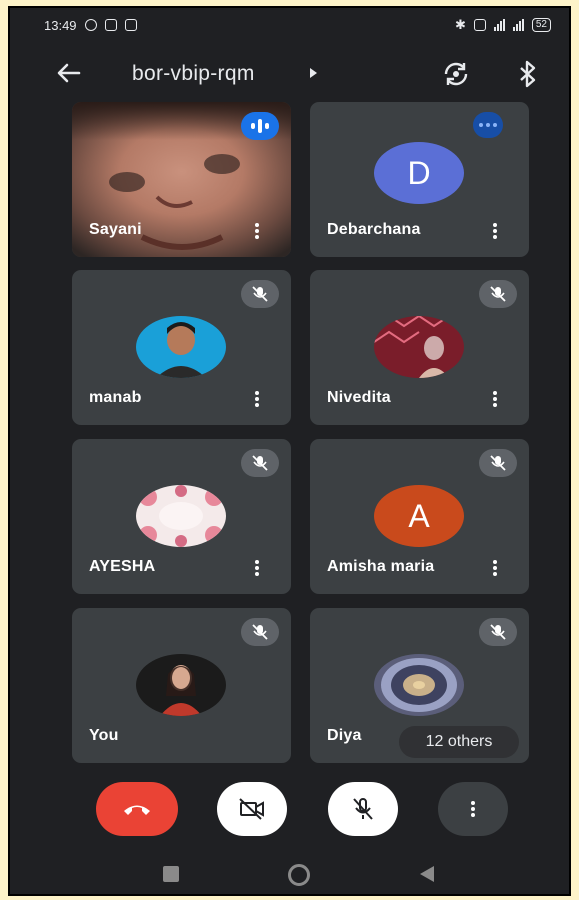 Image resolution: width=579 pixels, height=900 pixels. What do you see at coordinates (419, 173) in the screenshot?
I see `avatar: D` at bounding box center [419, 173].